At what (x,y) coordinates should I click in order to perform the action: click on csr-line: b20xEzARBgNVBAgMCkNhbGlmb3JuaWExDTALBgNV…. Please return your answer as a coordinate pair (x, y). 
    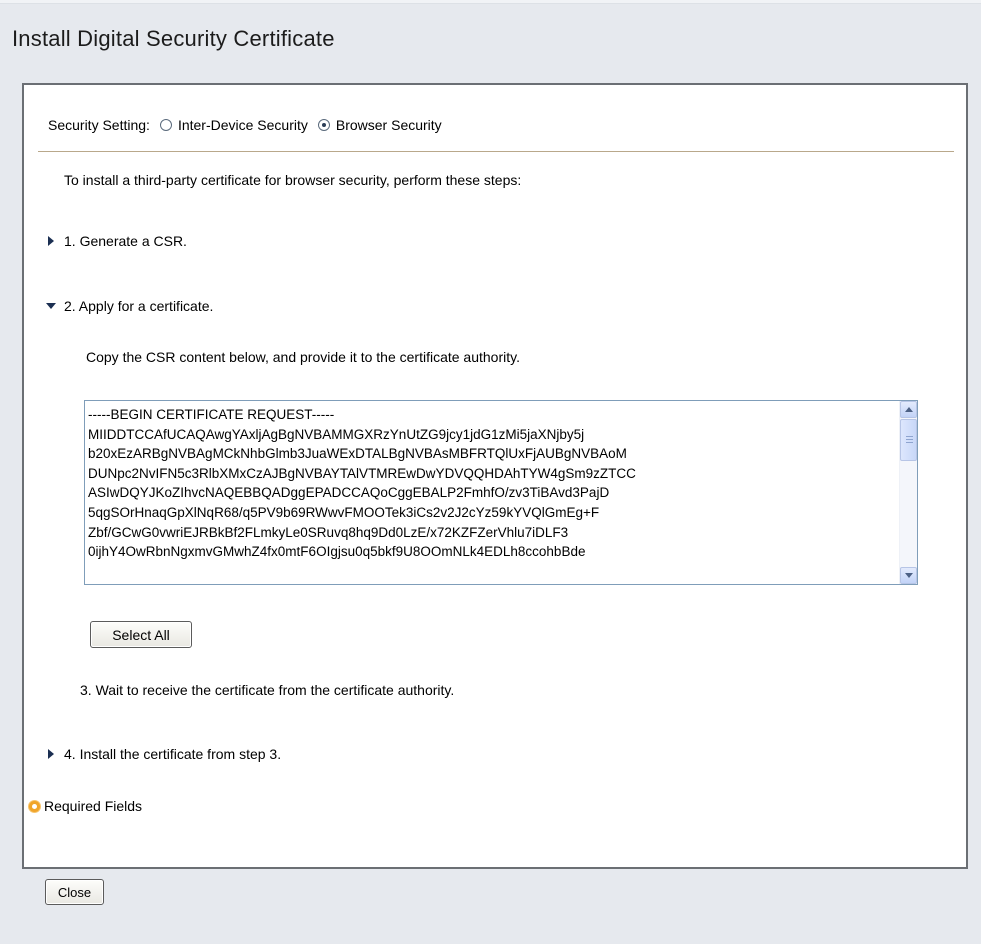
    Looking at the image, I should click on (488, 454).